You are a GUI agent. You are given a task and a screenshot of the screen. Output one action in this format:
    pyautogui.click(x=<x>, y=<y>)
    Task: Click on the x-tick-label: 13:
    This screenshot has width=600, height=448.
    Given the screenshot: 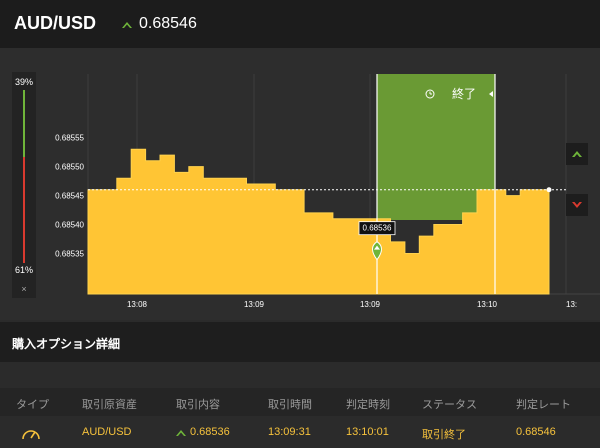 What is the action you would take?
    pyautogui.click(x=571, y=304)
    